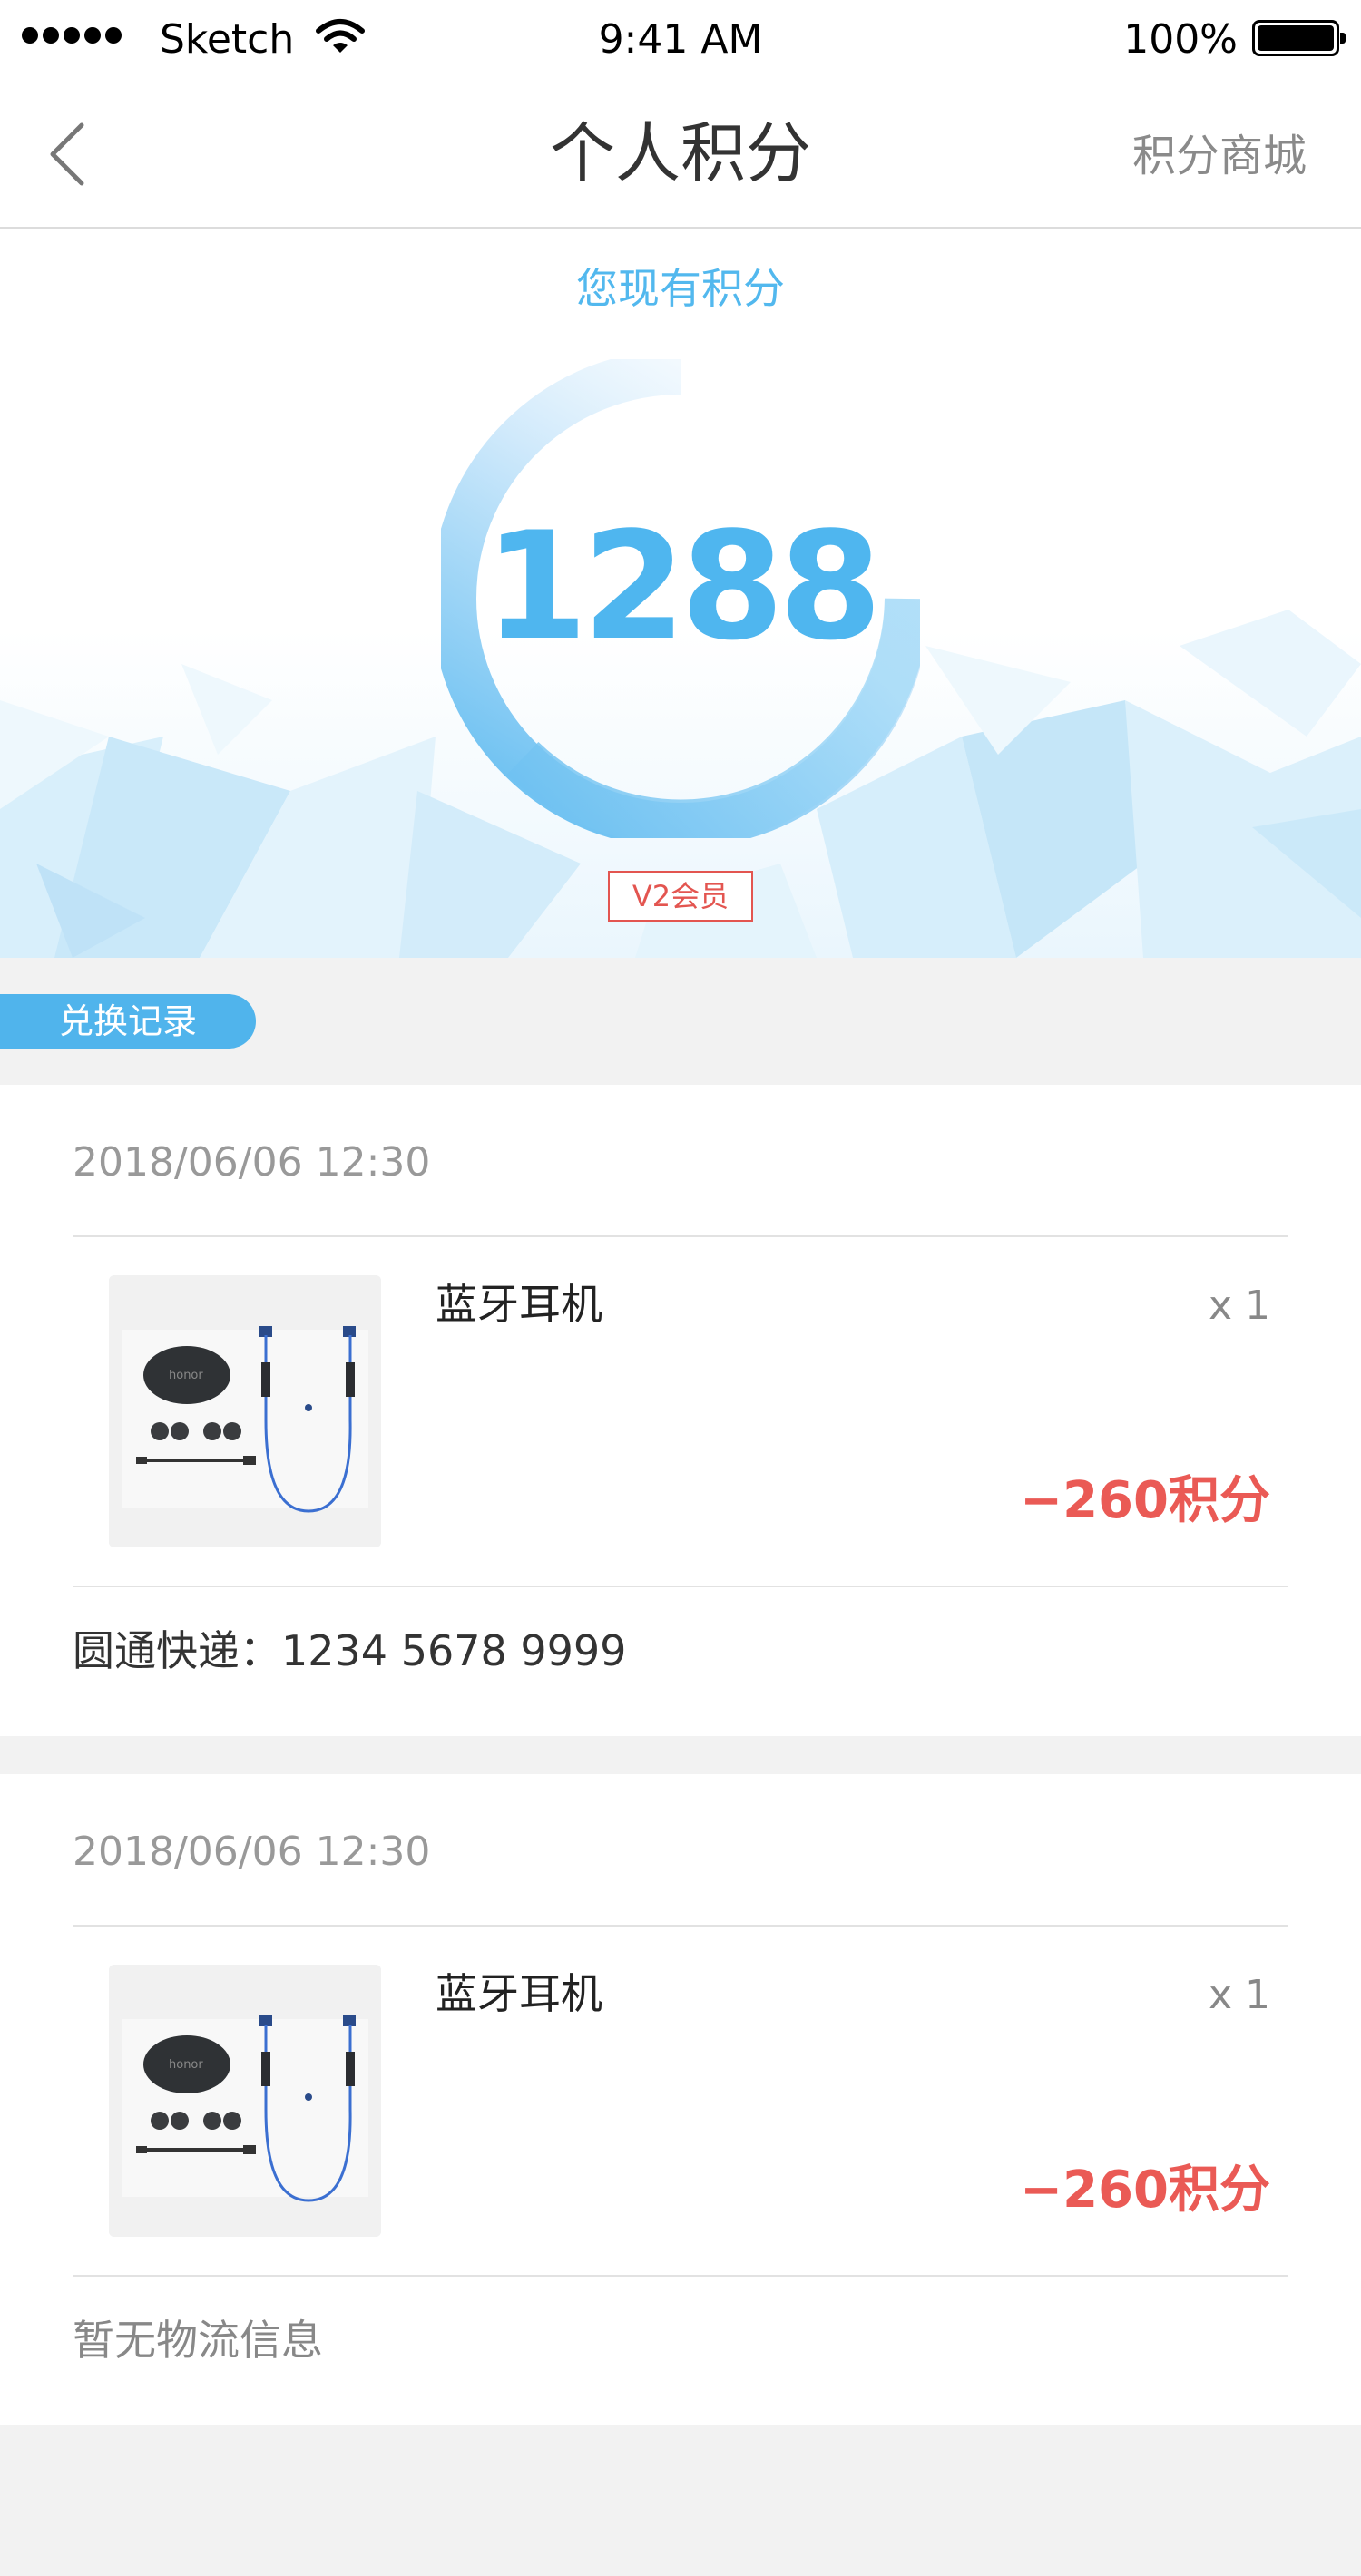  I want to click on points-value: 1288, so click(683, 586).